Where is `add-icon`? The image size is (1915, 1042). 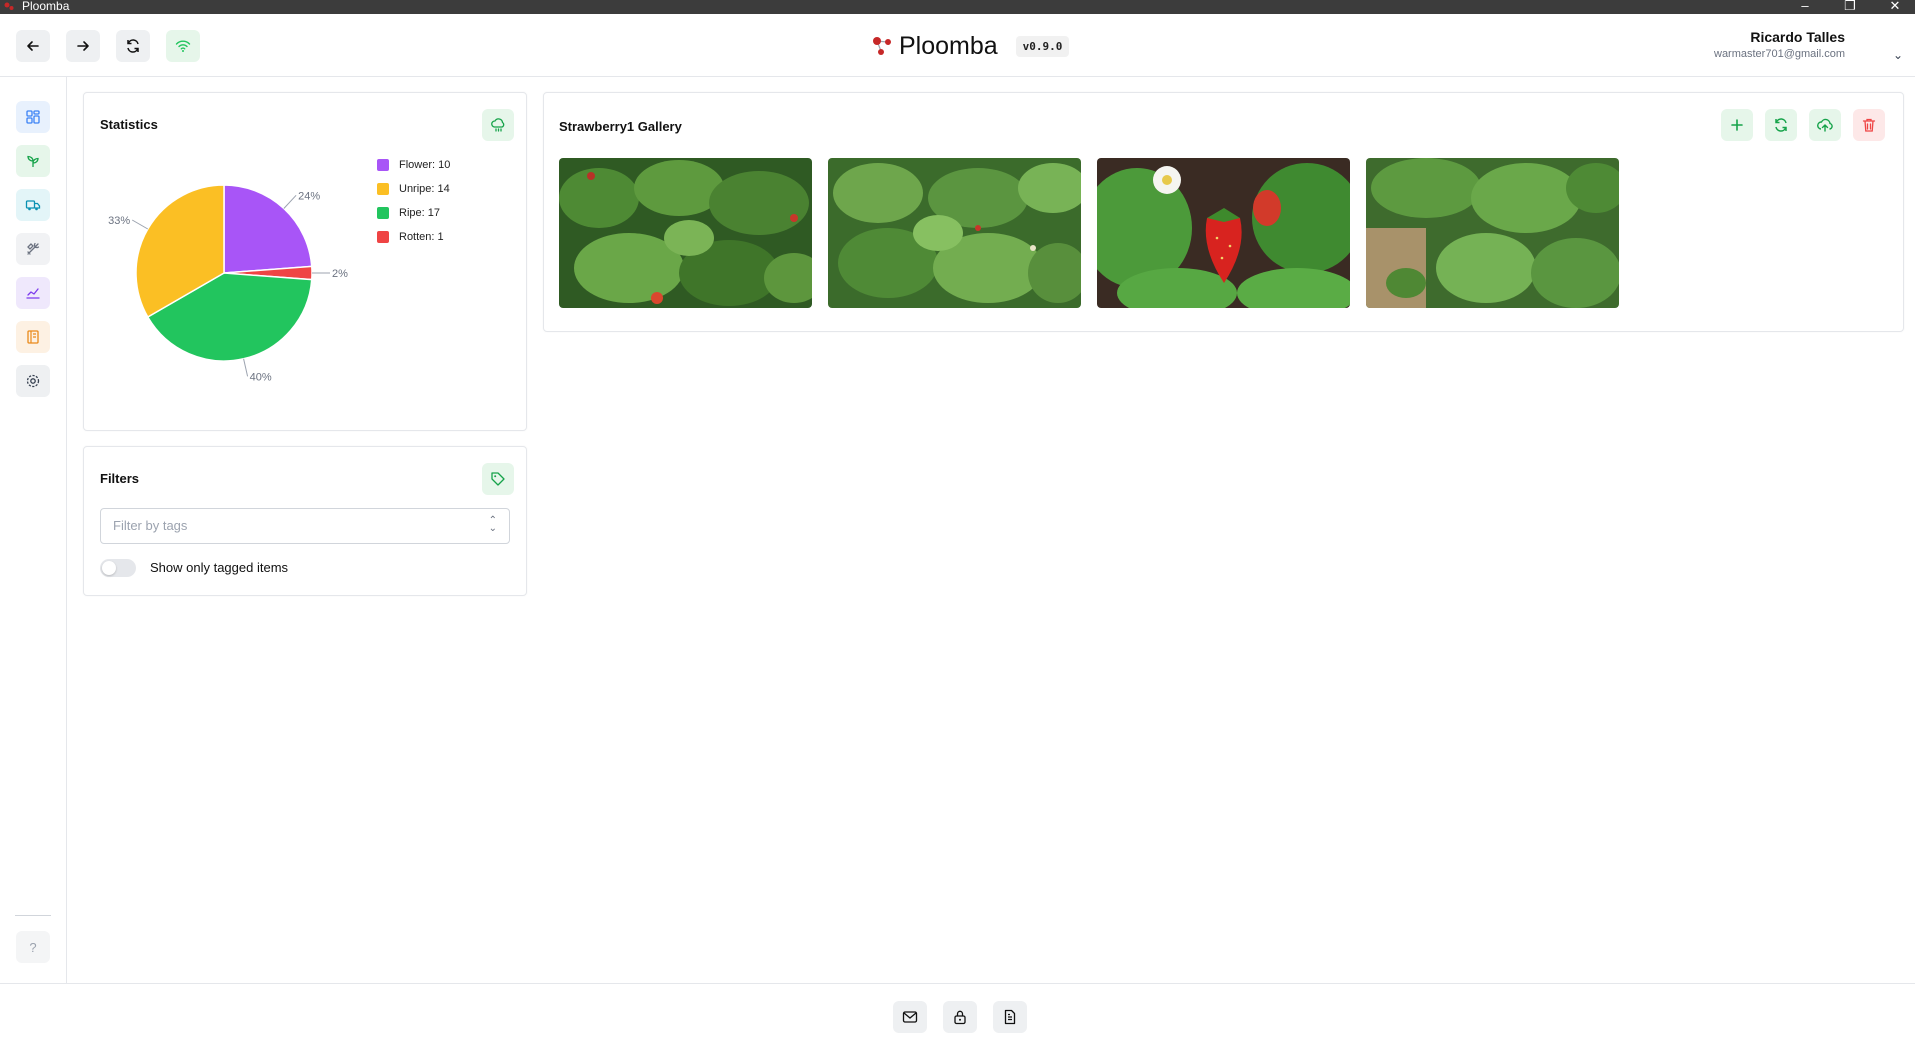 add-icon is located at coordinates (1737, 125).